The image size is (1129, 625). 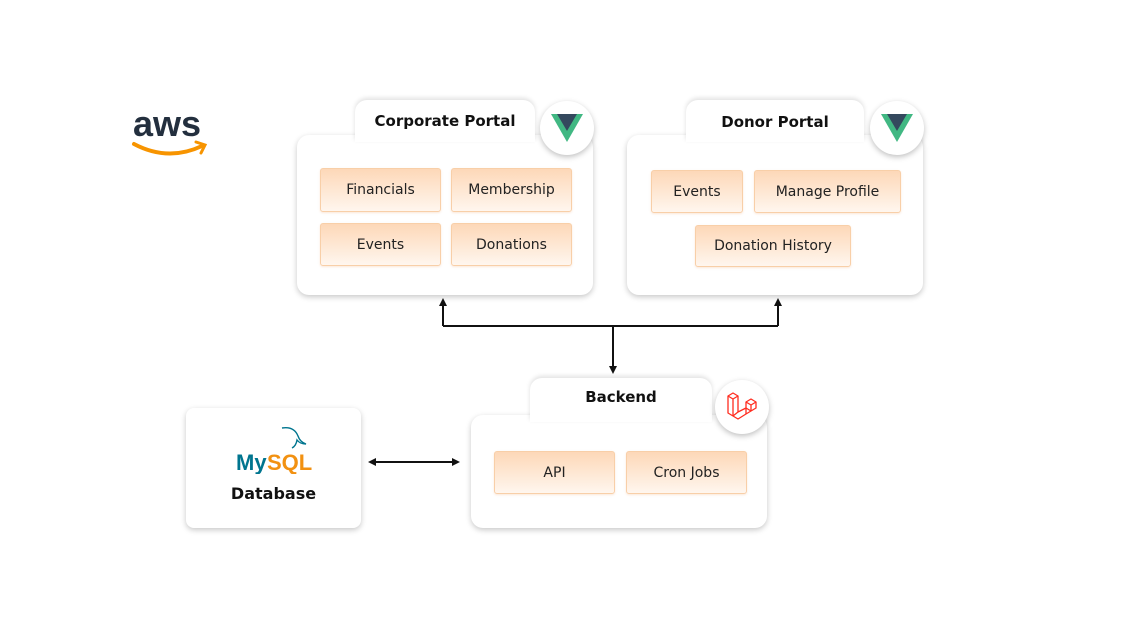 I want to click on module-membership: Membership, so click(x=511, y=190).